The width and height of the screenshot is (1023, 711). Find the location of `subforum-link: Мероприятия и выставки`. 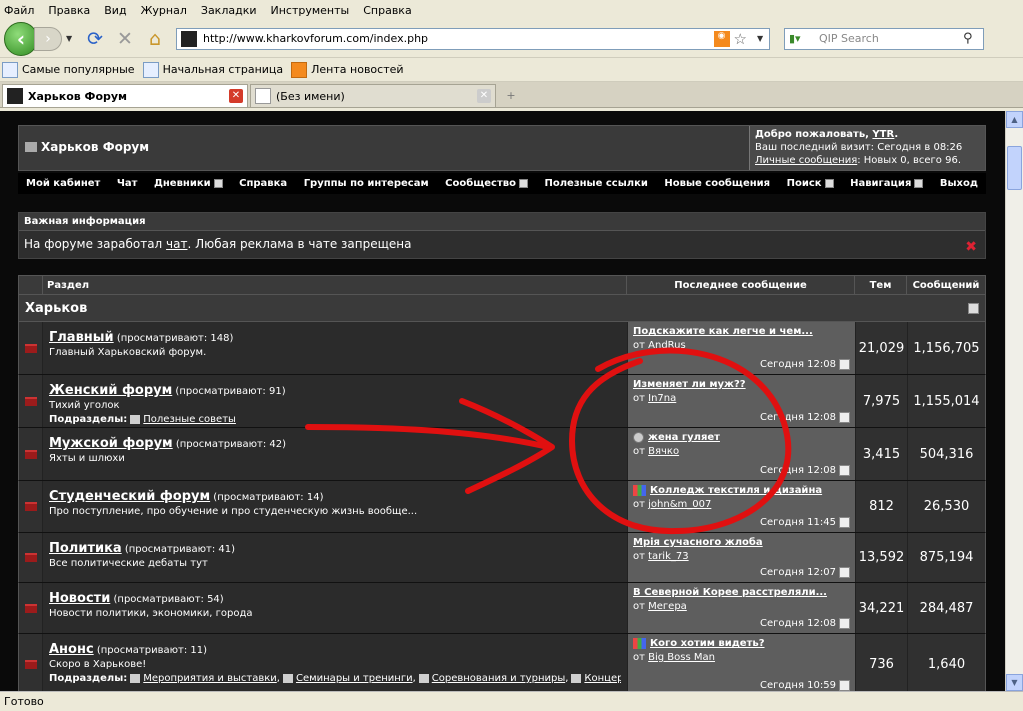

subforum-link: Мероприятия и выставки is located at coordinates (210, 678).